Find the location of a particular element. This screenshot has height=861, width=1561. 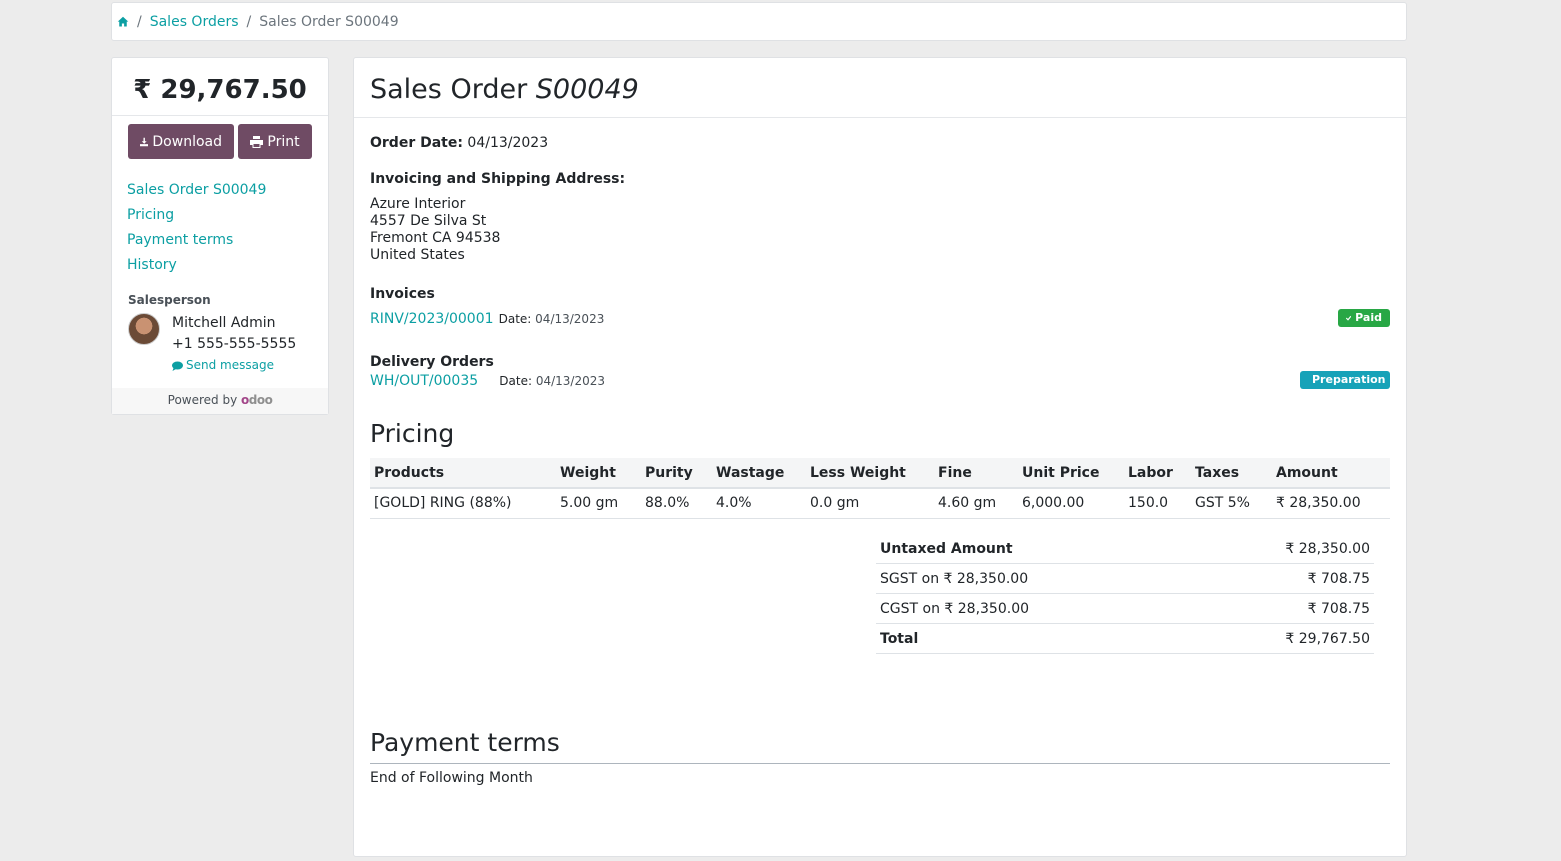

payment-terms-section: Payment terms End of Following Month is located at coordinates (880, 757).